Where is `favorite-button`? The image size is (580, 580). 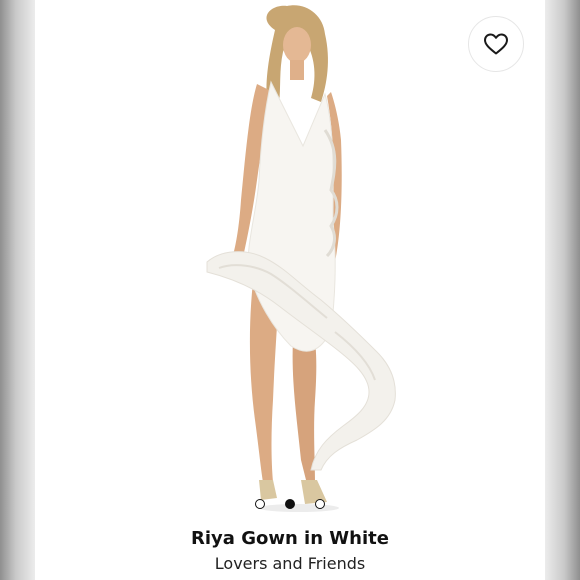 favorite-button is located at coordinates (496, 44).